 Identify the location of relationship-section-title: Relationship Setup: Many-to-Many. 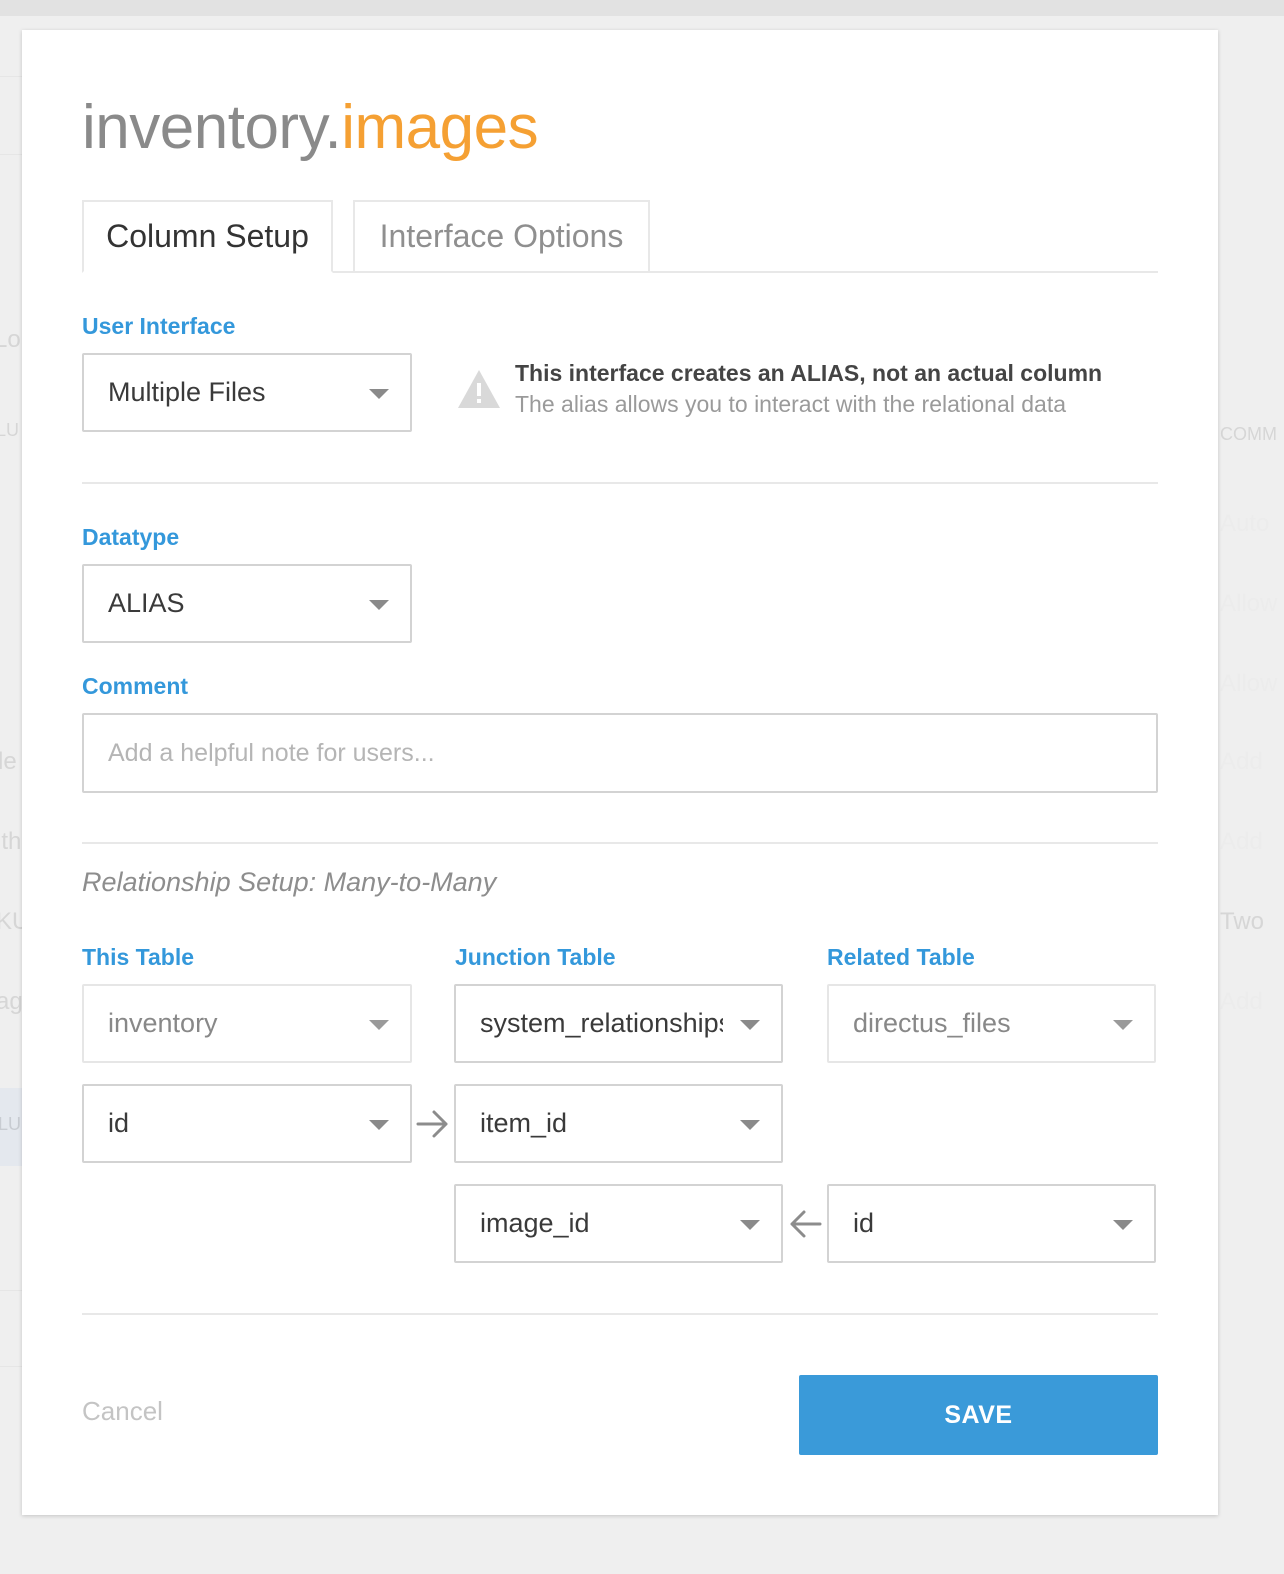
(289, 882).